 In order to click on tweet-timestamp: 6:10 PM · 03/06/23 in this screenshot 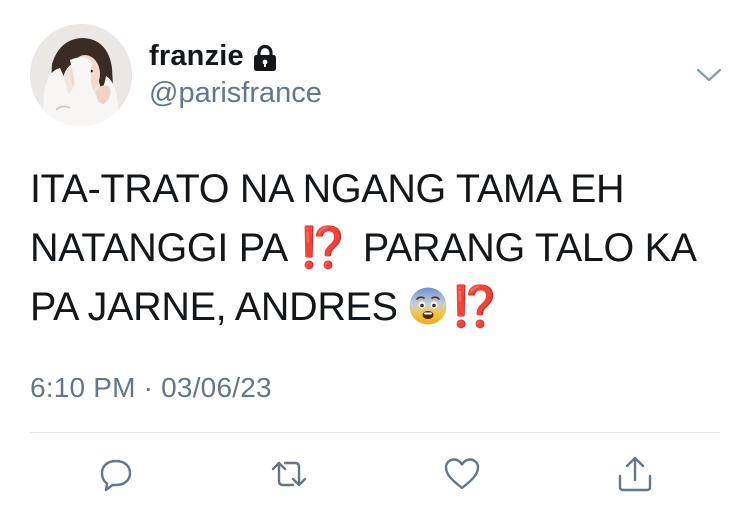, I will do `click(151, 388)`.